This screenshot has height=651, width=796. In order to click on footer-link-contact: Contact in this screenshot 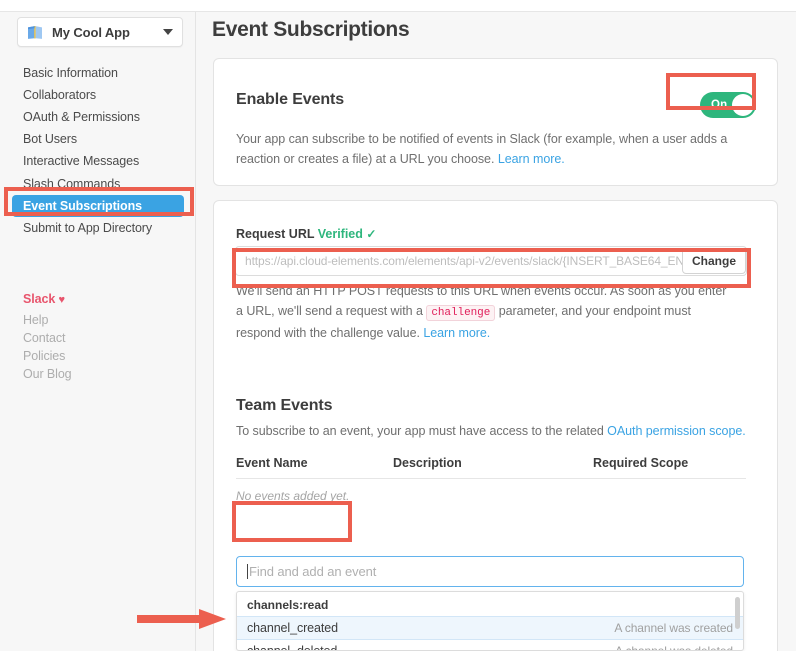, I will do `click(47, 338)`.